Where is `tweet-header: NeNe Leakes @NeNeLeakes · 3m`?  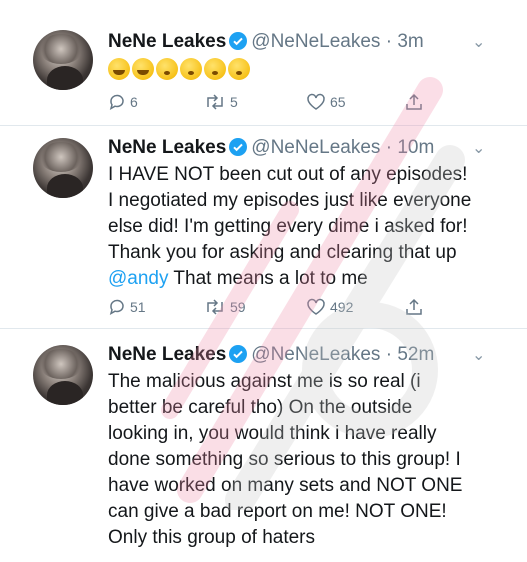
tweet-header: NeNe Leakes @NeNeLeakes · 3m is located at coordinates (266, 42).